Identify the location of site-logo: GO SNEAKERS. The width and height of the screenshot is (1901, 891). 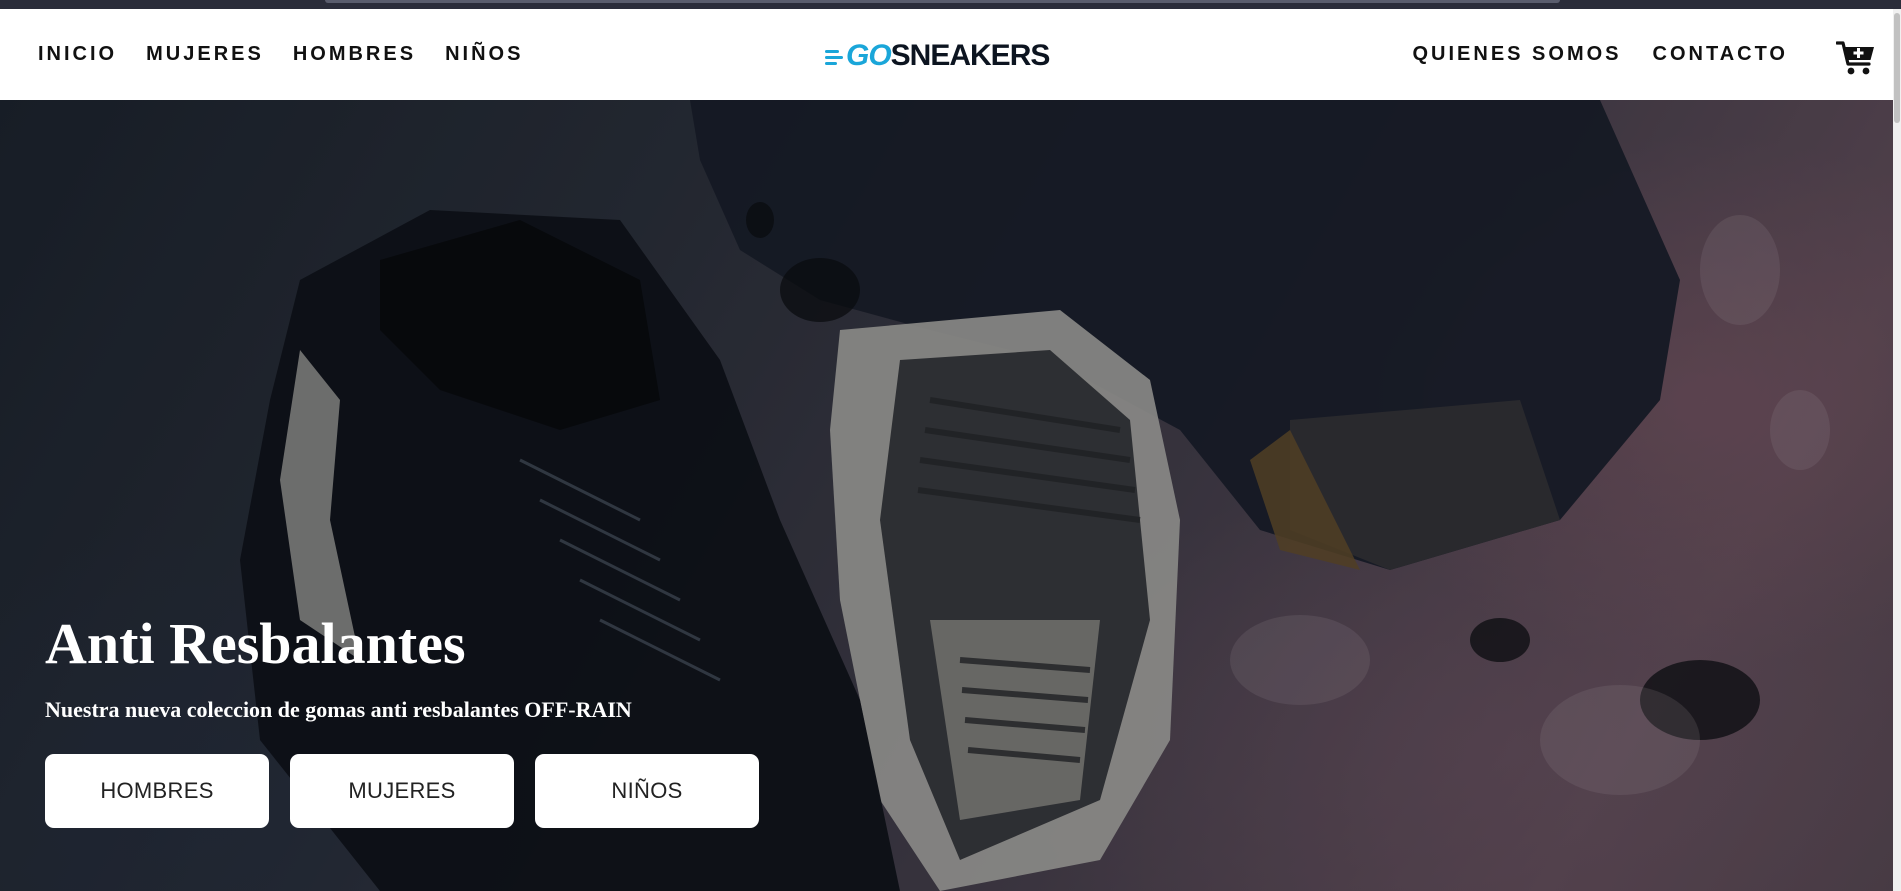
(938, 56).